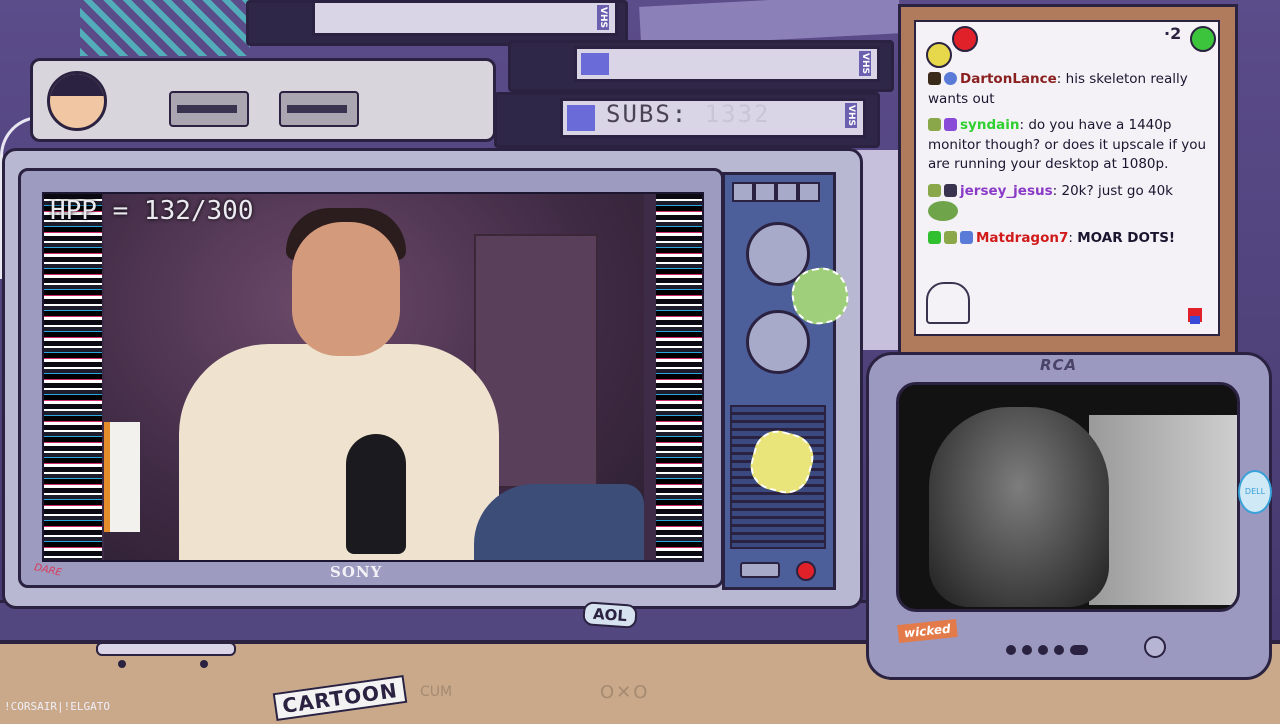 The height and width of the screenshot is (724, 1280). I want to click on subs-label: SUBS:, so click(647, 114).